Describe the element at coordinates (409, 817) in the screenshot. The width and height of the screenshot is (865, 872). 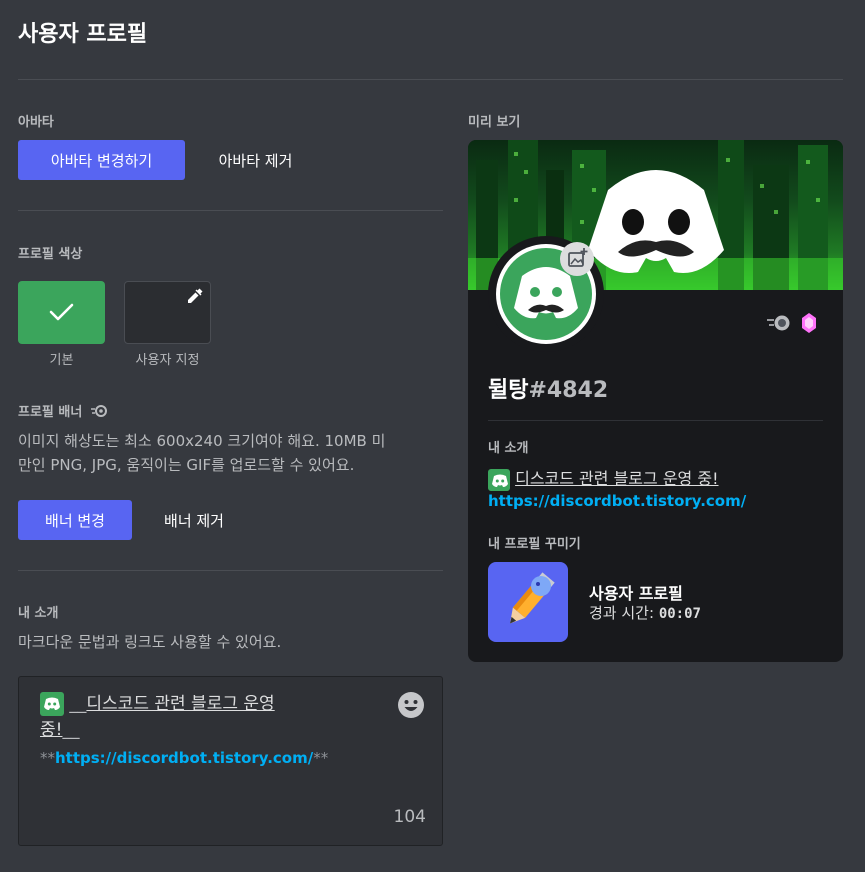
I see `char-counter: 104` at that location.